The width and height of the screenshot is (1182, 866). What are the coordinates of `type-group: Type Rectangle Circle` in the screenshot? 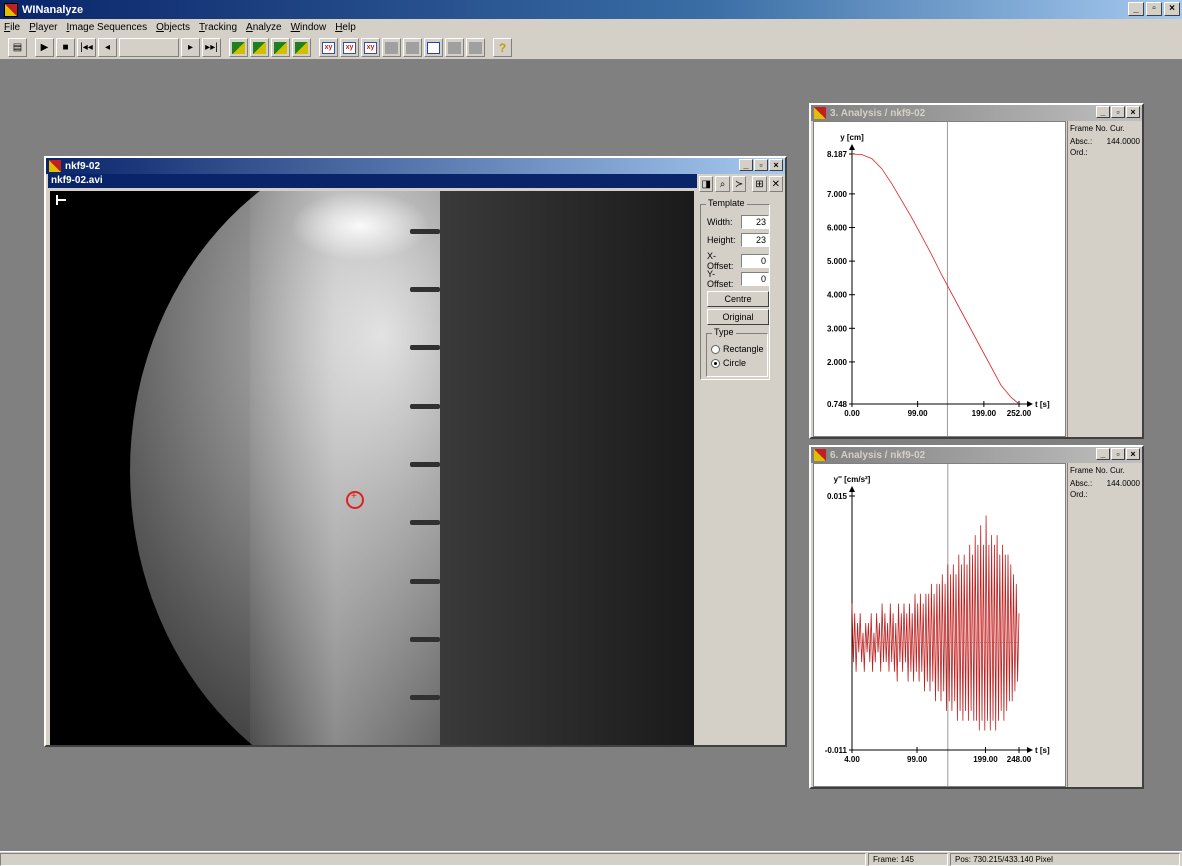 It's located at (737, 352).